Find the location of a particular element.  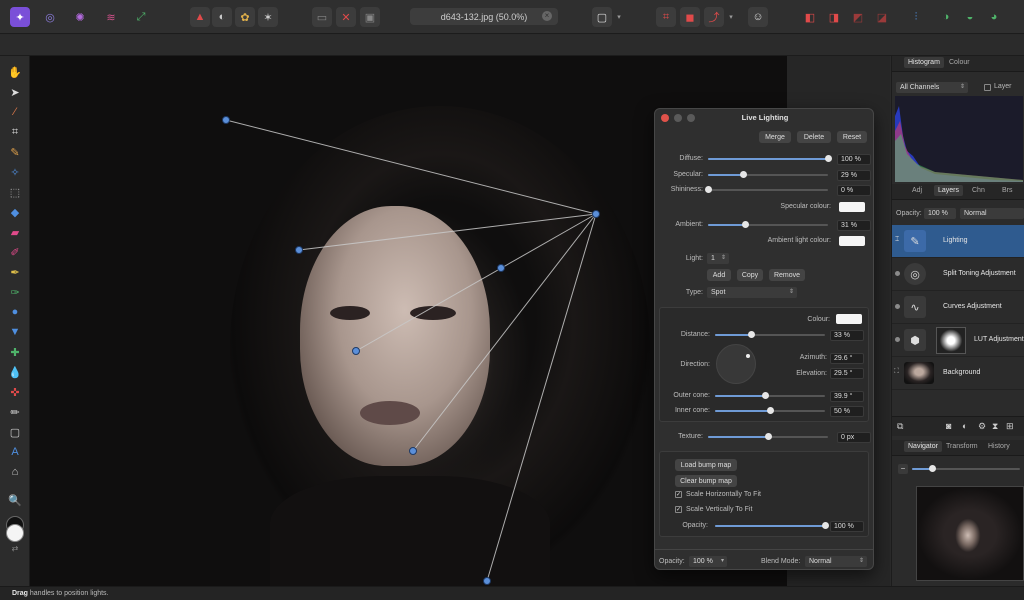

clear-bump-map-button: Clear bump map is located at coordinates (706, 481).